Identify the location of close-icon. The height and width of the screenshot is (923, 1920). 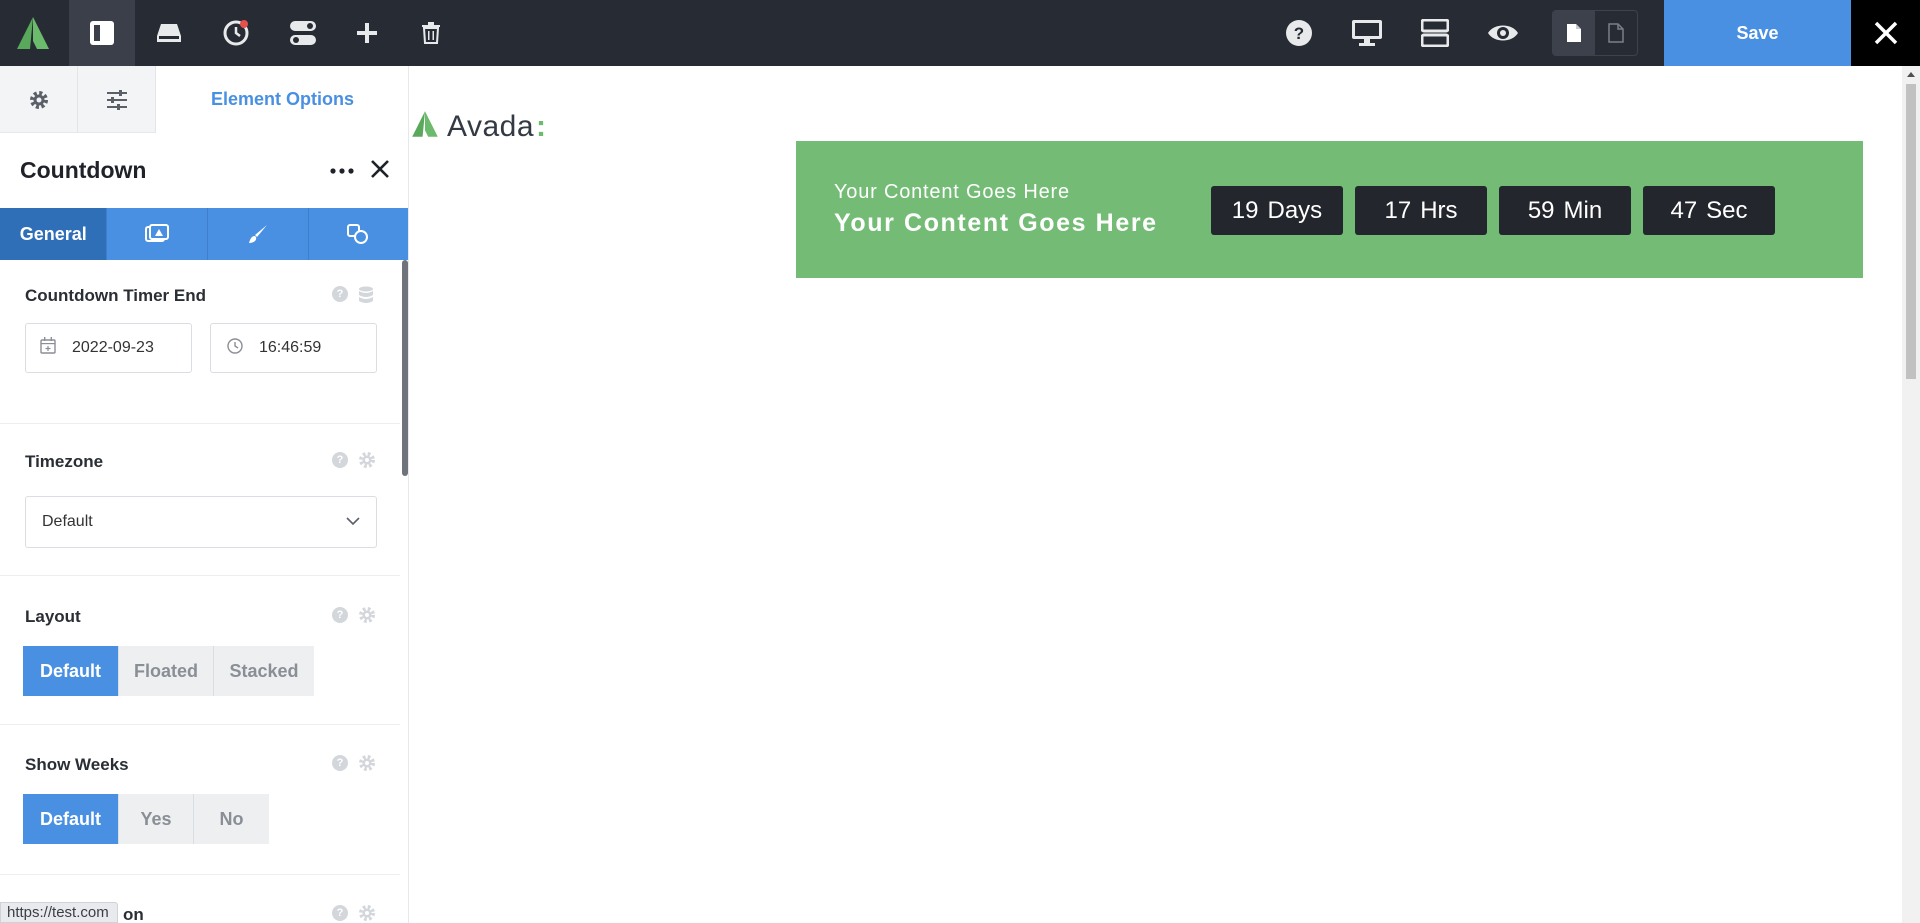
(1885, 33).